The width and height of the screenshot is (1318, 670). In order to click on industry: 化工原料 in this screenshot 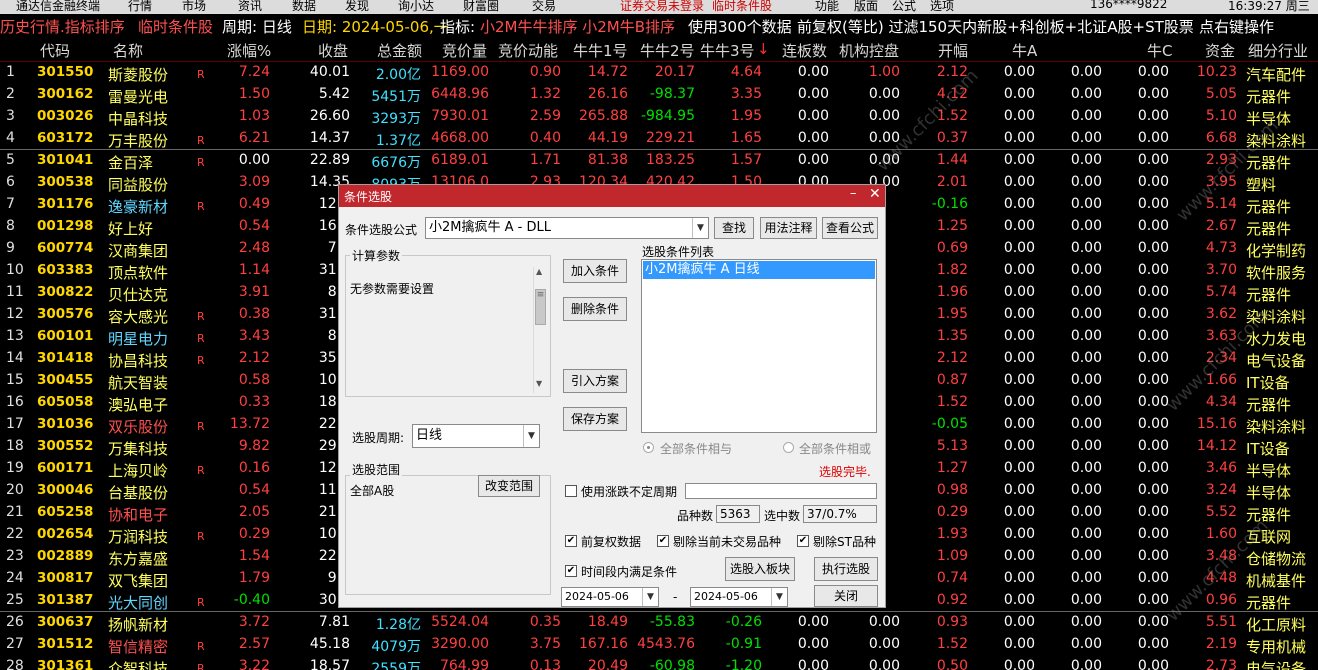, I will do `click(1276, 625)`.